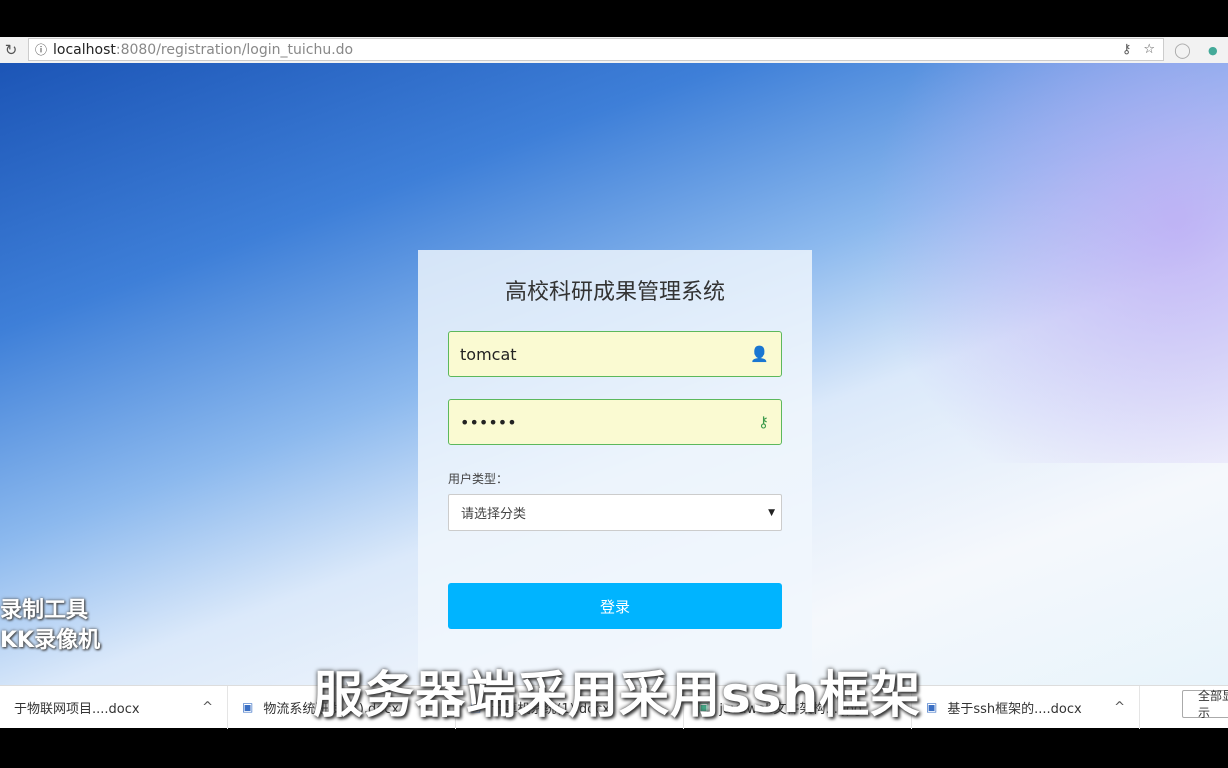  Describe the element at coordinates (1205, 704) in the screenshot. I see `show-all-button: 全部显示` at that location.